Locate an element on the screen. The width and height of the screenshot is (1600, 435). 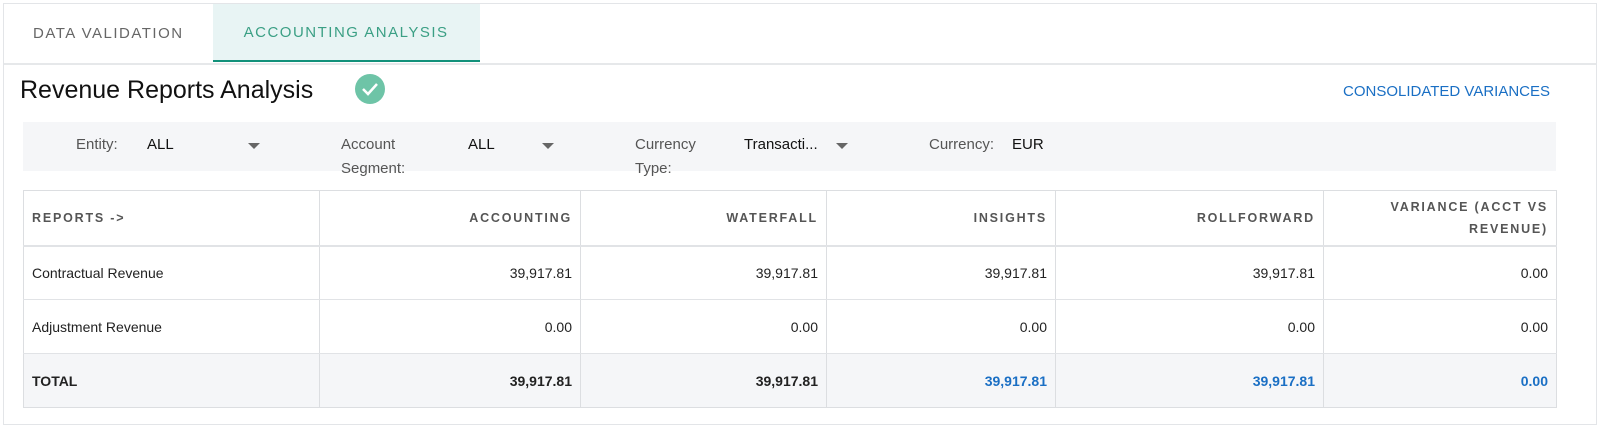
segment-select: ALL is located at coordinates (481, 145).